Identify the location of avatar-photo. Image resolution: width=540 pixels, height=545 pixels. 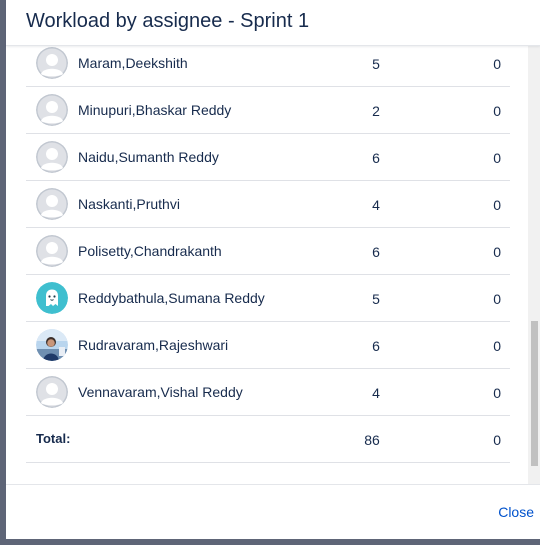
(52, 345).